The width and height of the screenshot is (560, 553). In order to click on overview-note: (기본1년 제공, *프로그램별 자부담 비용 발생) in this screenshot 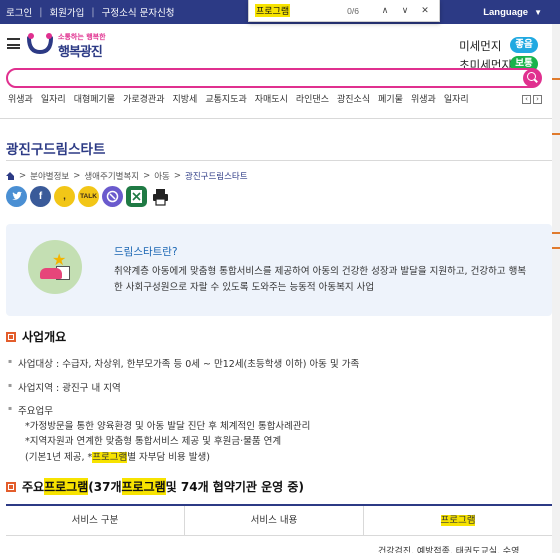, I will do `click(117, 456)`.